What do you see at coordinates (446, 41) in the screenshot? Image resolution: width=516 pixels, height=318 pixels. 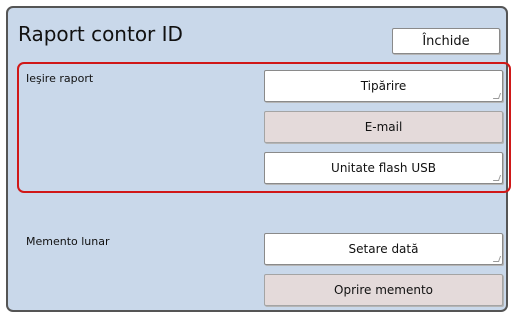 I see `close-button: Închide` at bounding box center [446, 41].